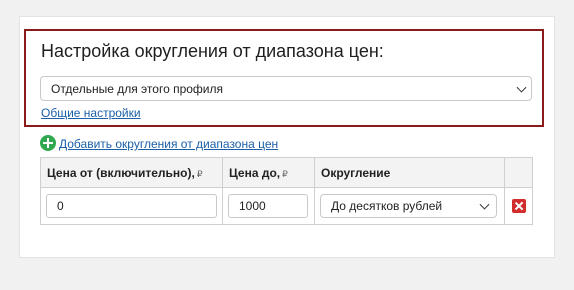 The image size is (574, 290). Describe the element at coordinates (387, 206) in the screenshot. I see `rounding-value: До десятков рублей` at that location.